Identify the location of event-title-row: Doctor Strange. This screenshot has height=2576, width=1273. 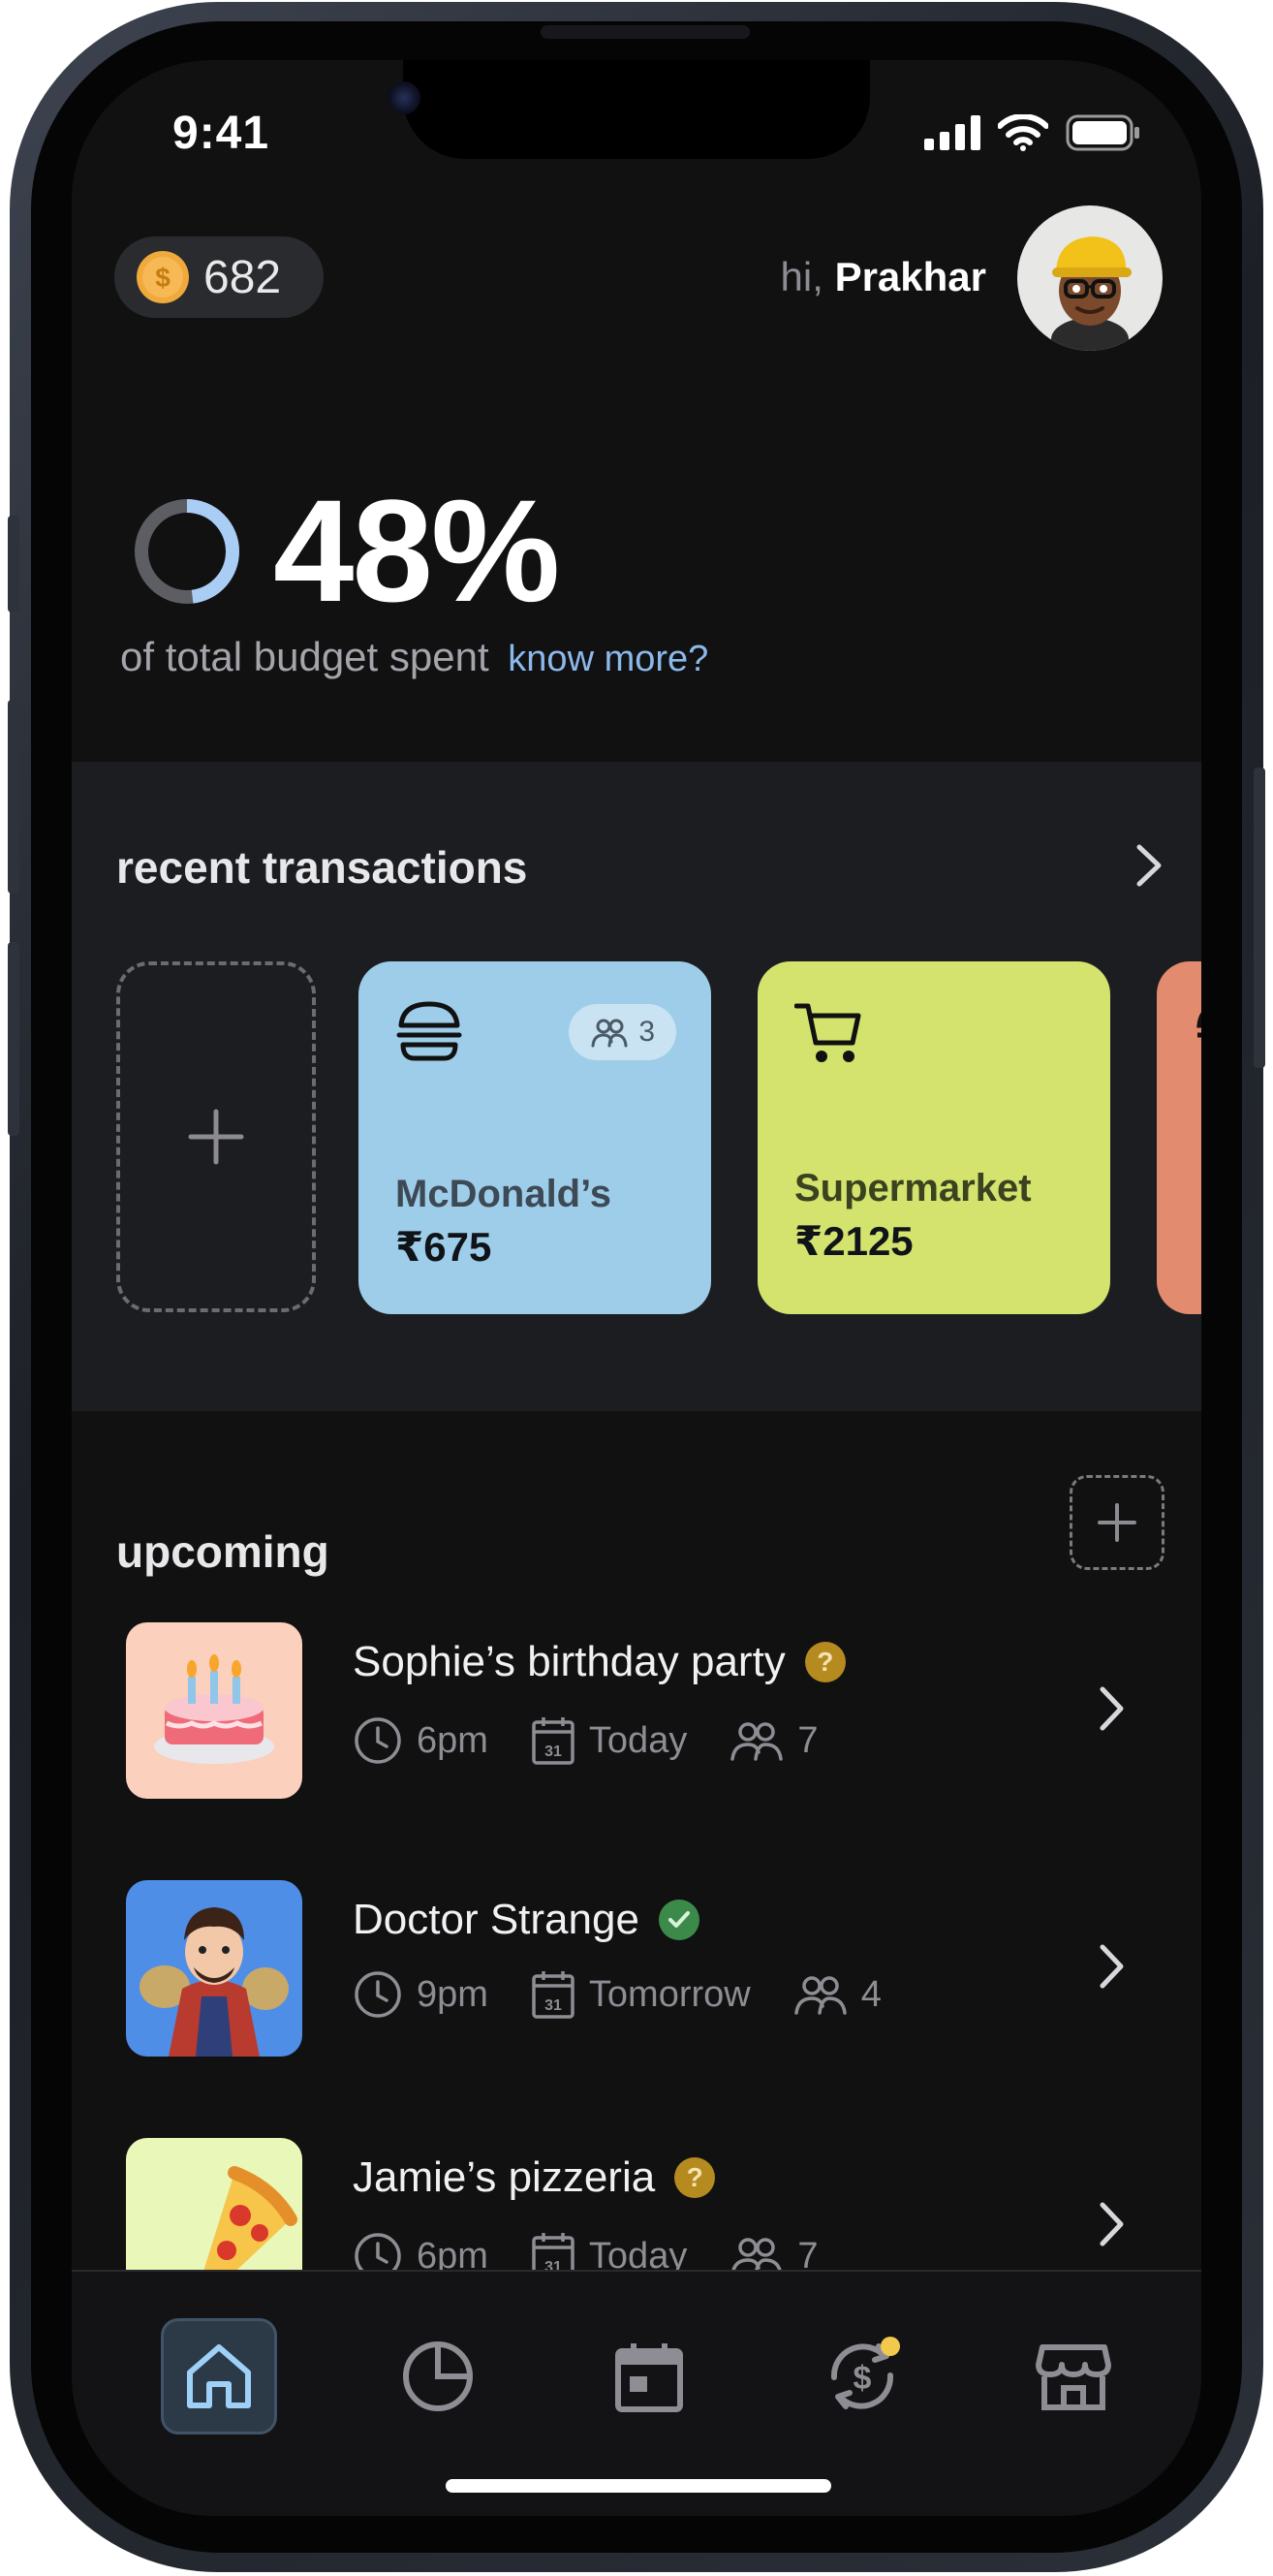
(526, 1920).